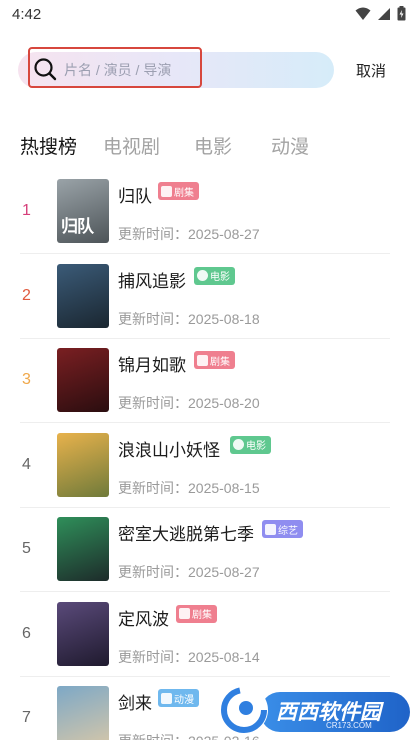 The width and height of the screenshot is (416, 740). What do you see at coordinates (152, 279) in the screenshot?
I see `item-title: 捕风追影` at bounding box center [152, 279].